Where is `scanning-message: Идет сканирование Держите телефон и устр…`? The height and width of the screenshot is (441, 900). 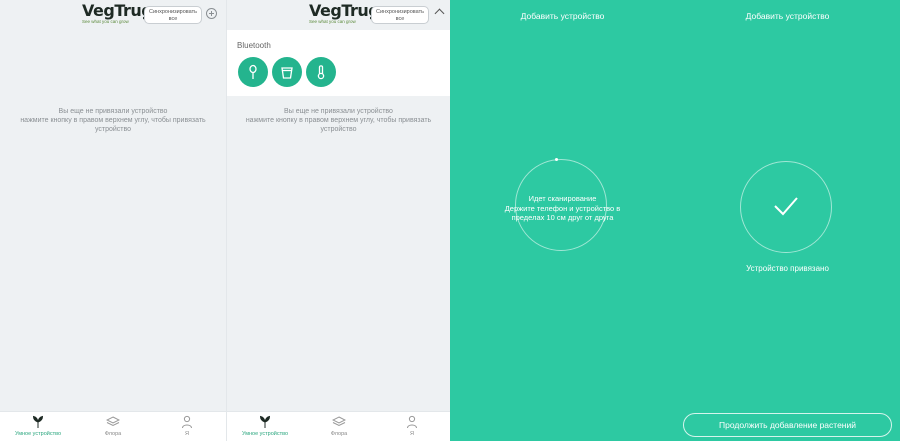 scanning-message: Идет сканирование Держите телефон и устр… is located at coordinates (562, 208).